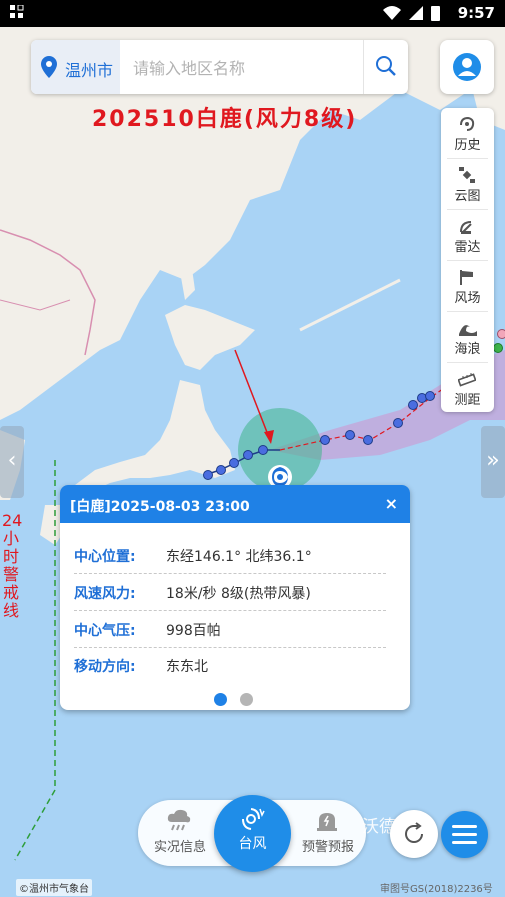 The width and height of the screenshot is (505, 897). What do you see at coordinates (220, 699) in the screenshot?
I see `page-dot-active` at bounding box center [220, 699].